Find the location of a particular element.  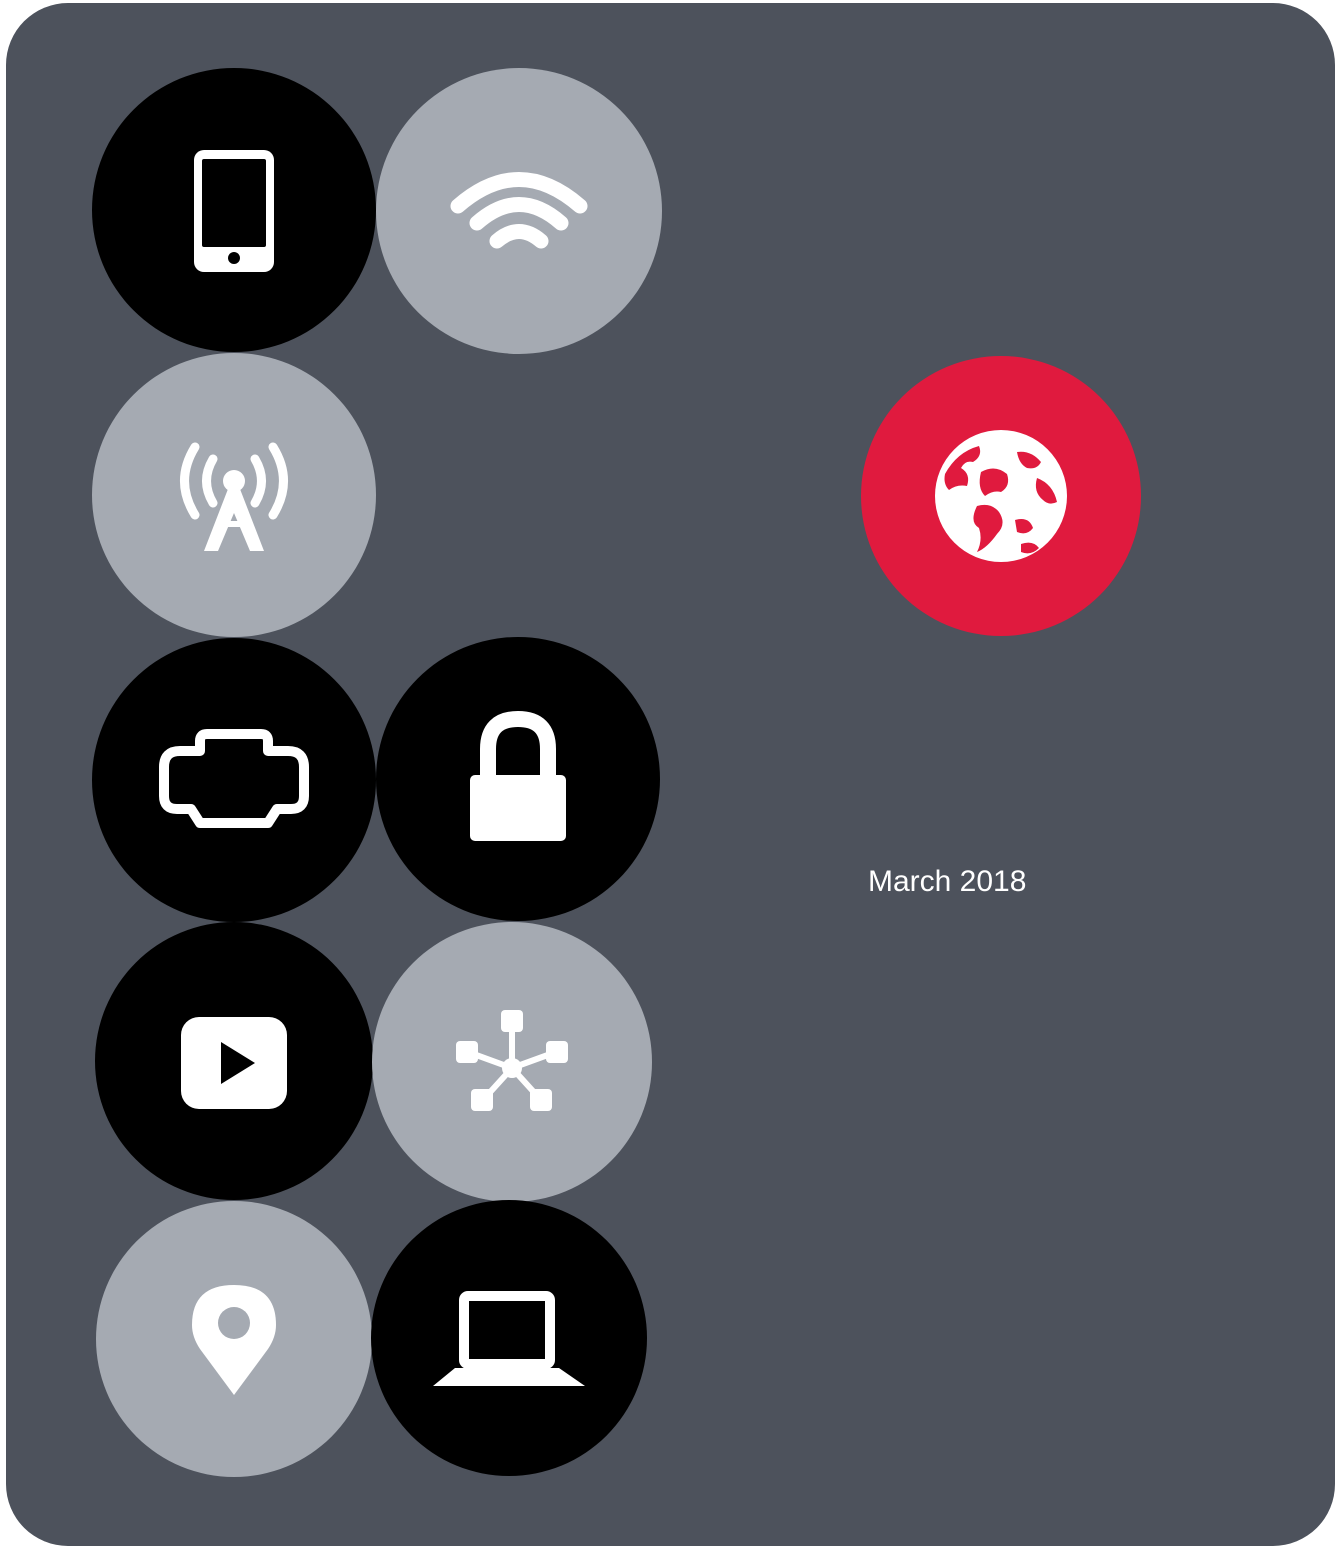

wifi-badge is located at coordinates (519, 211).